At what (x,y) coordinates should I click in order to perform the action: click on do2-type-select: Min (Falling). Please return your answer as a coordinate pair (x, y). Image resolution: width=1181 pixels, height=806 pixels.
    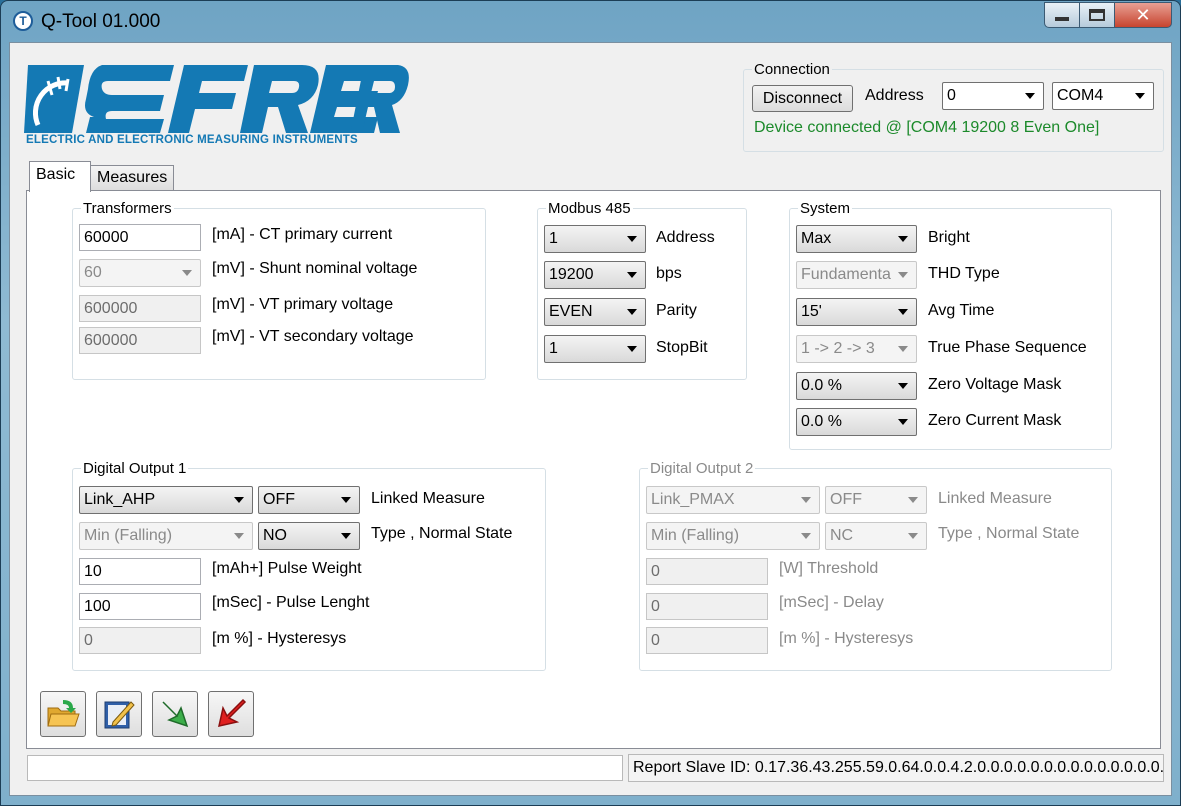
    Looking at the image, I should click on (733, 536).